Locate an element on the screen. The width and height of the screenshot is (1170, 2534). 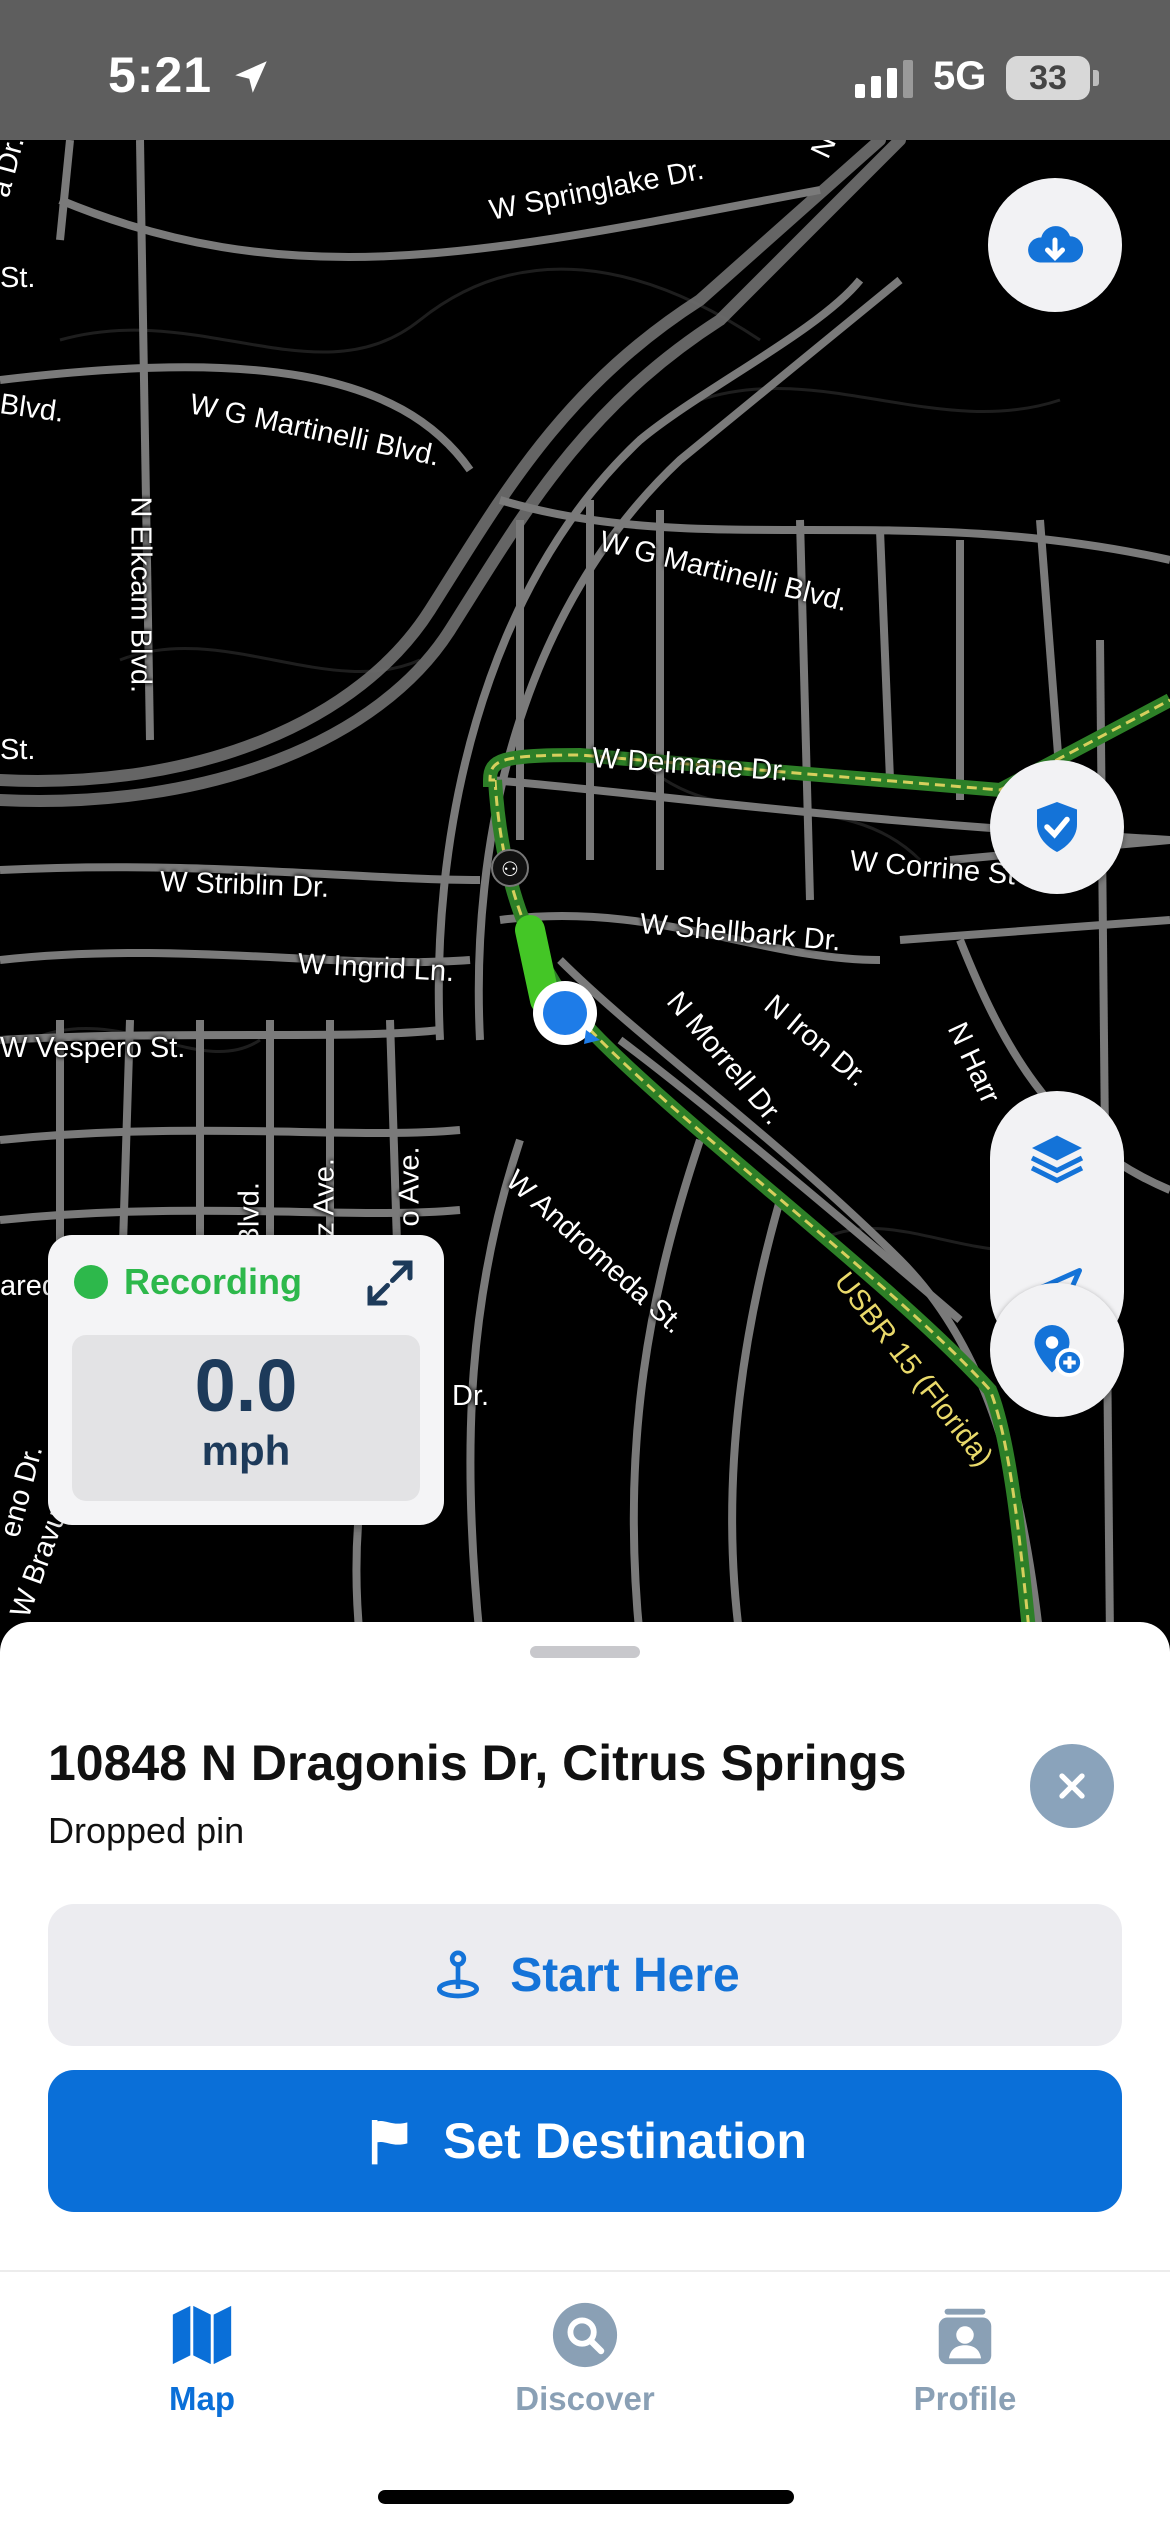
start-here-label: Start Here is located at coordinates (625, 1975).